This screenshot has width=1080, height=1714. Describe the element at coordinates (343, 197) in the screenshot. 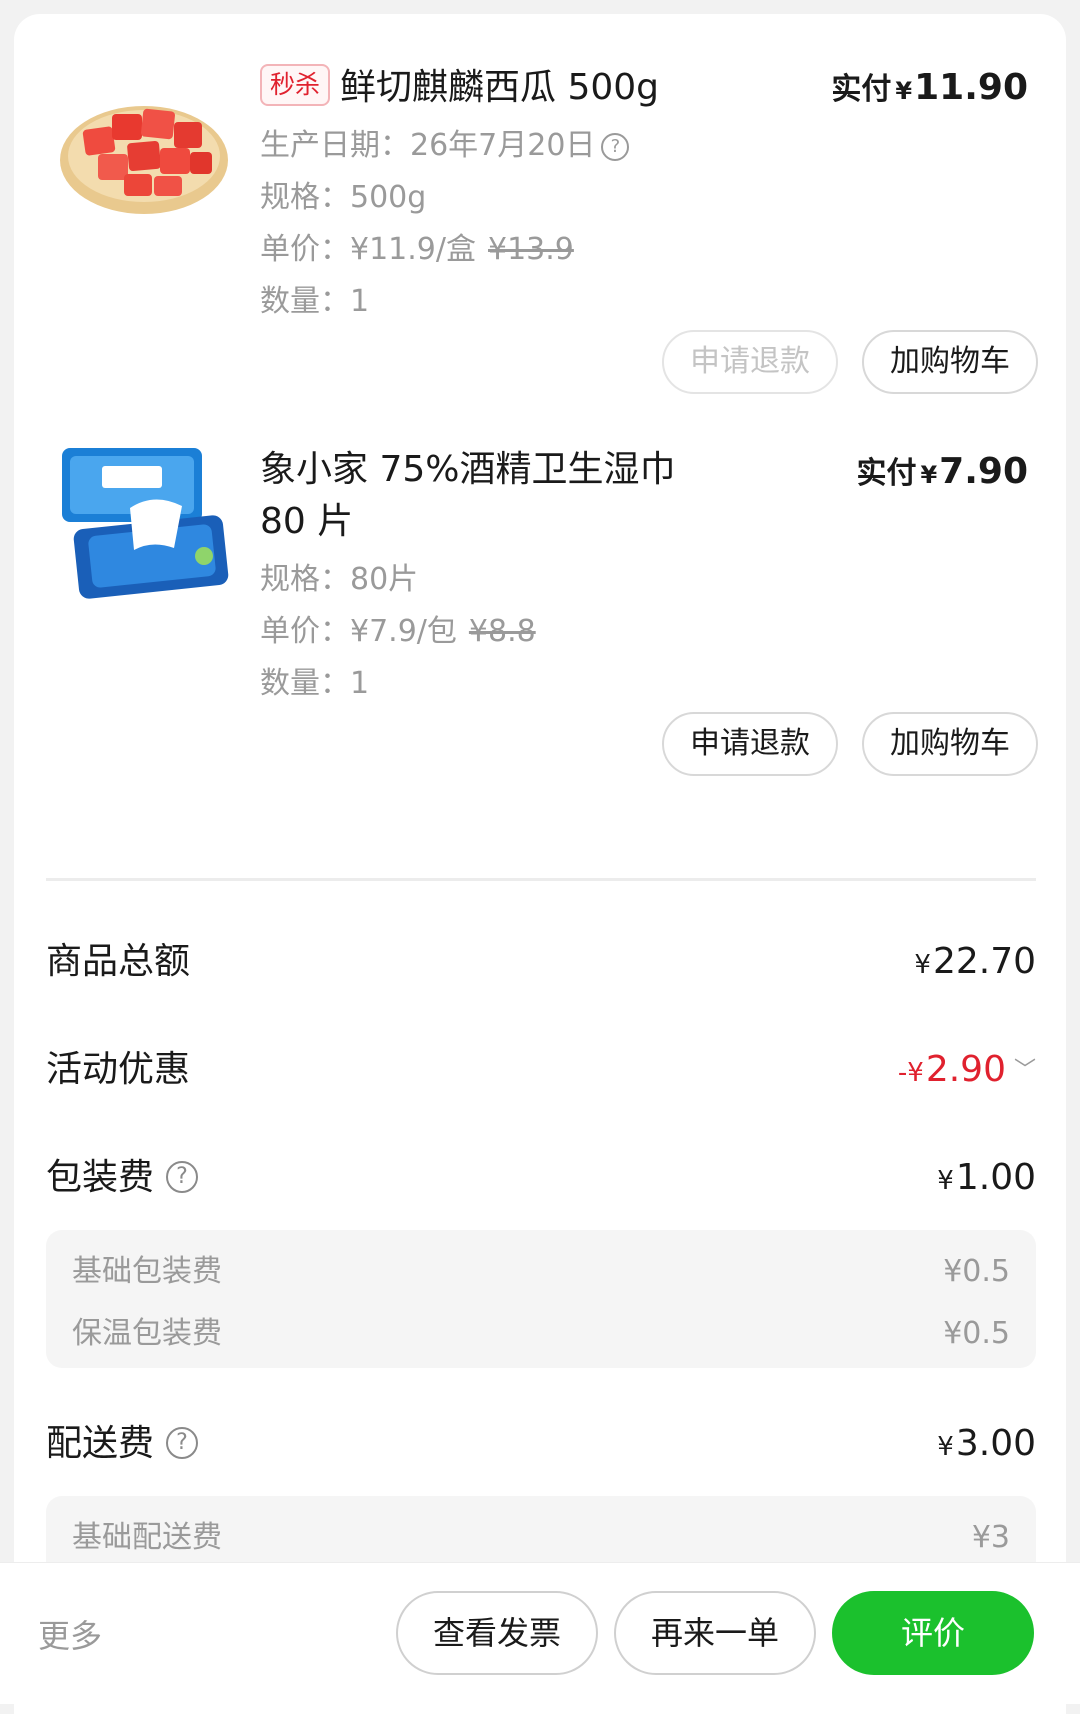

I see `product-spec: 规格：500g` at that location.